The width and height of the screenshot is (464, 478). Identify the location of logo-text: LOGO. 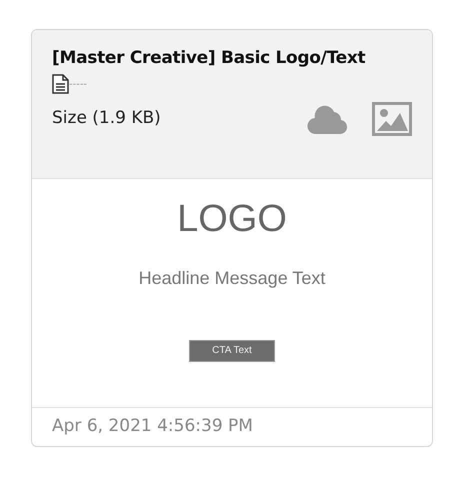
(232, 220).